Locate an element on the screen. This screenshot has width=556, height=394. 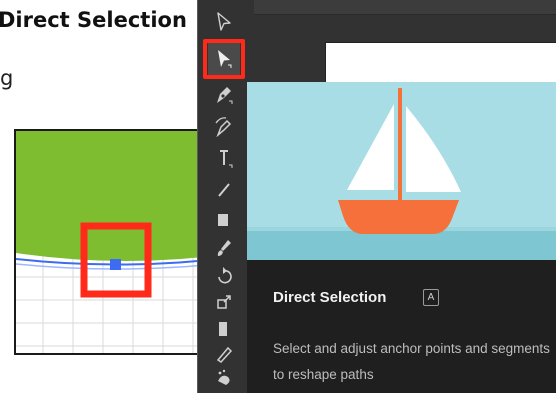
artboard is located at coordinates (440, 62).